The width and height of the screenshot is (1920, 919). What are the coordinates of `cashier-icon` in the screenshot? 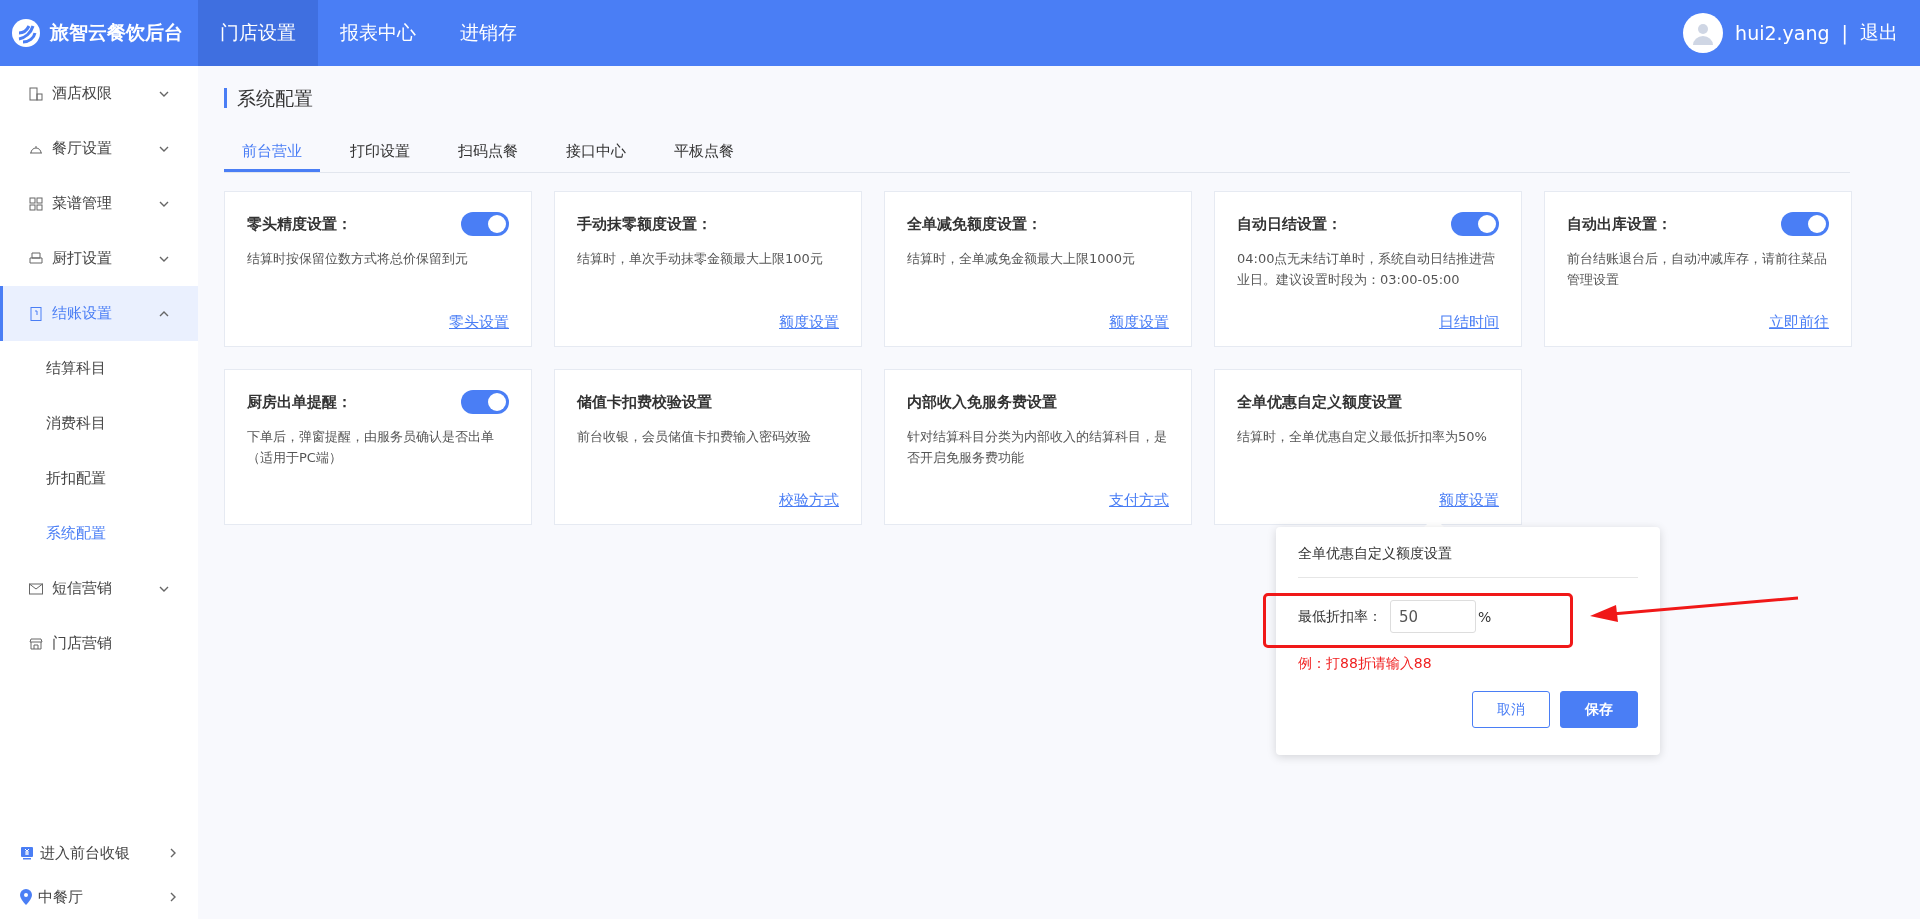 It's located at (27, 853).